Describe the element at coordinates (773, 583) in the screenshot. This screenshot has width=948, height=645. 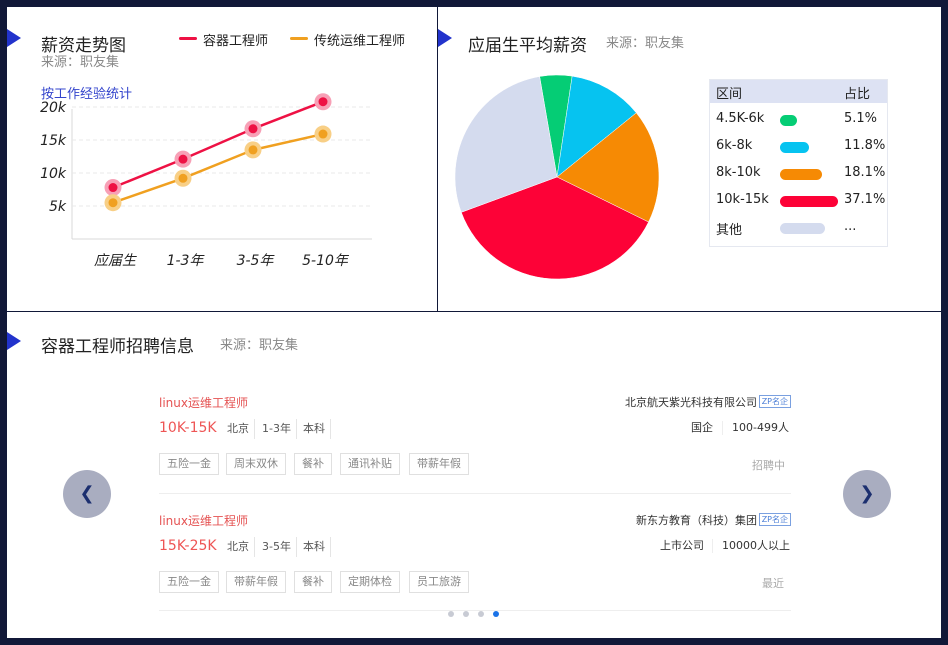
I see `job-status: 最近` at that location.